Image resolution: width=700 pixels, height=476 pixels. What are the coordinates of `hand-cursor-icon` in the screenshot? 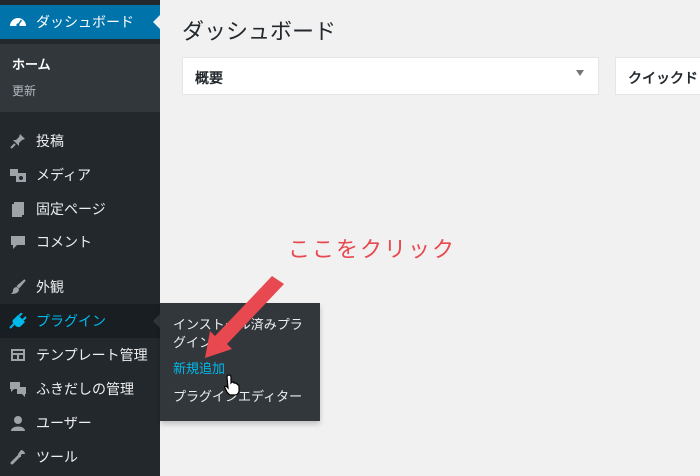 It's located at (232, 385).